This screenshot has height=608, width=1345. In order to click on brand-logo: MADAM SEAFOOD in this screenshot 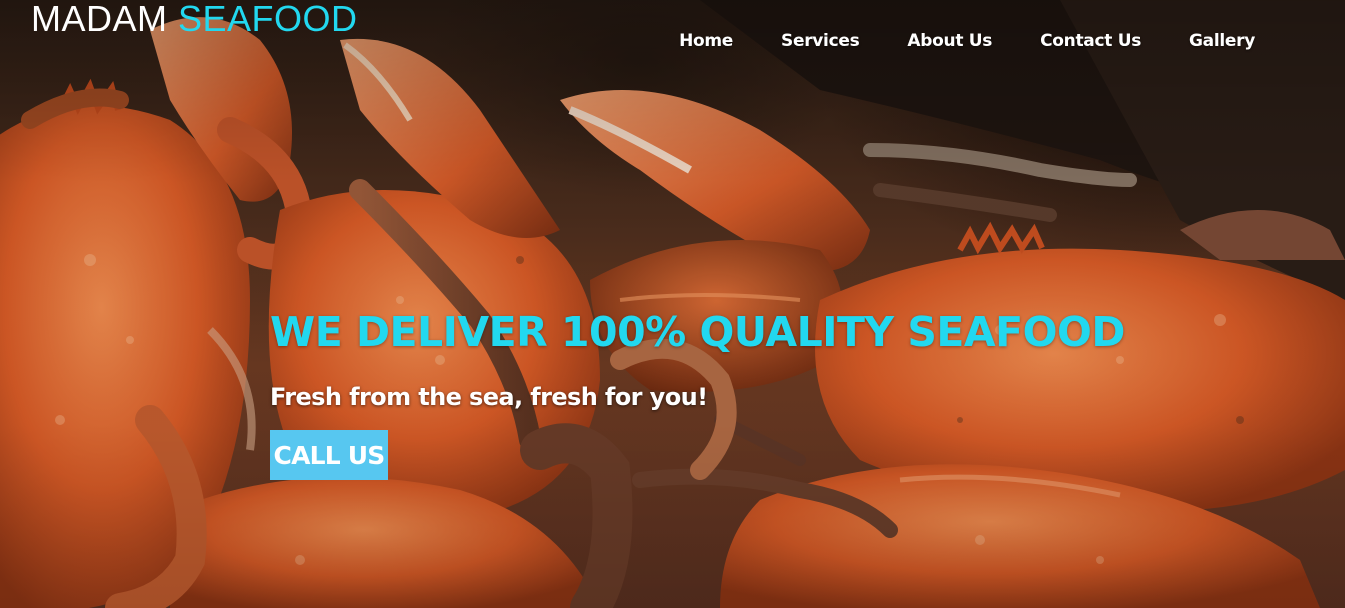, I will do `click(194, 20)`.